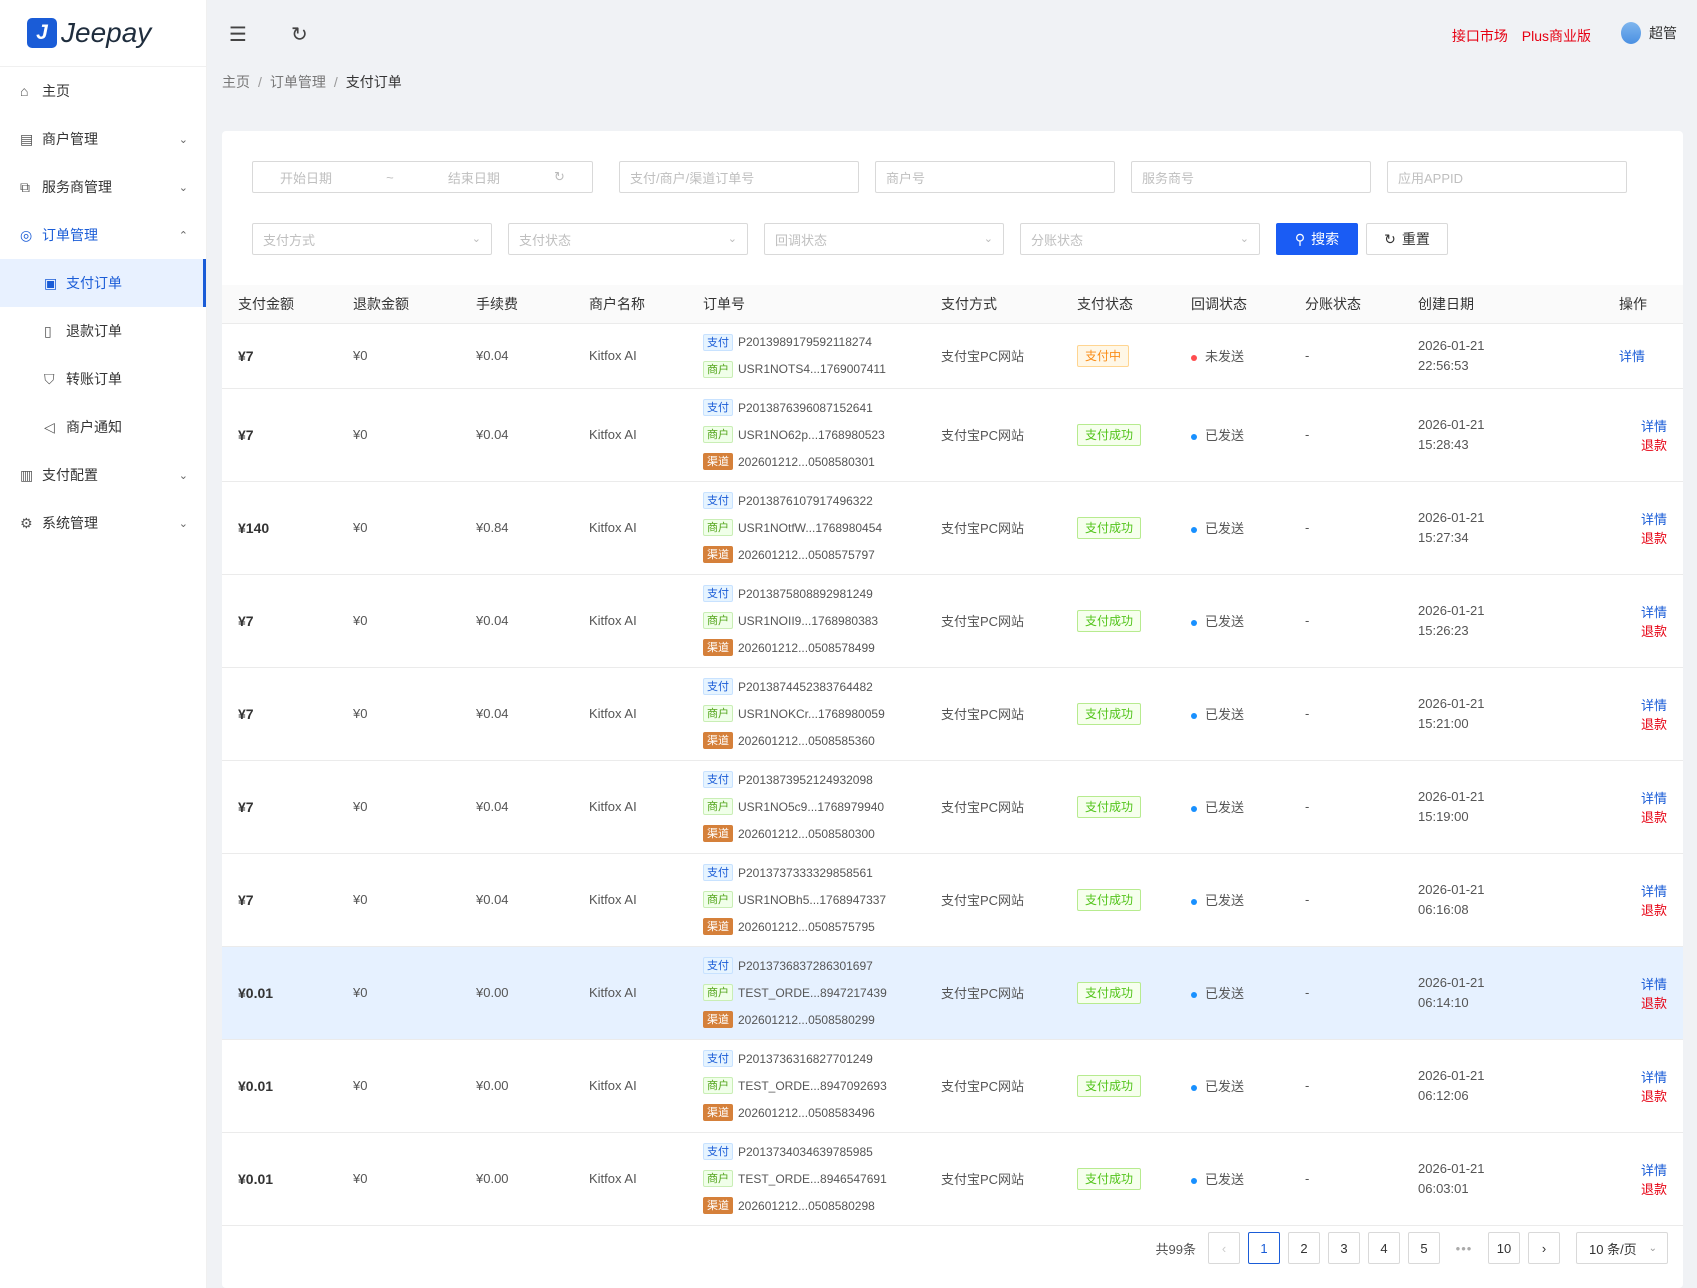 The image size is (1697, 1288). I want to click on page-size-select: 10 条/页 ⌄, so click(1622, 1248).